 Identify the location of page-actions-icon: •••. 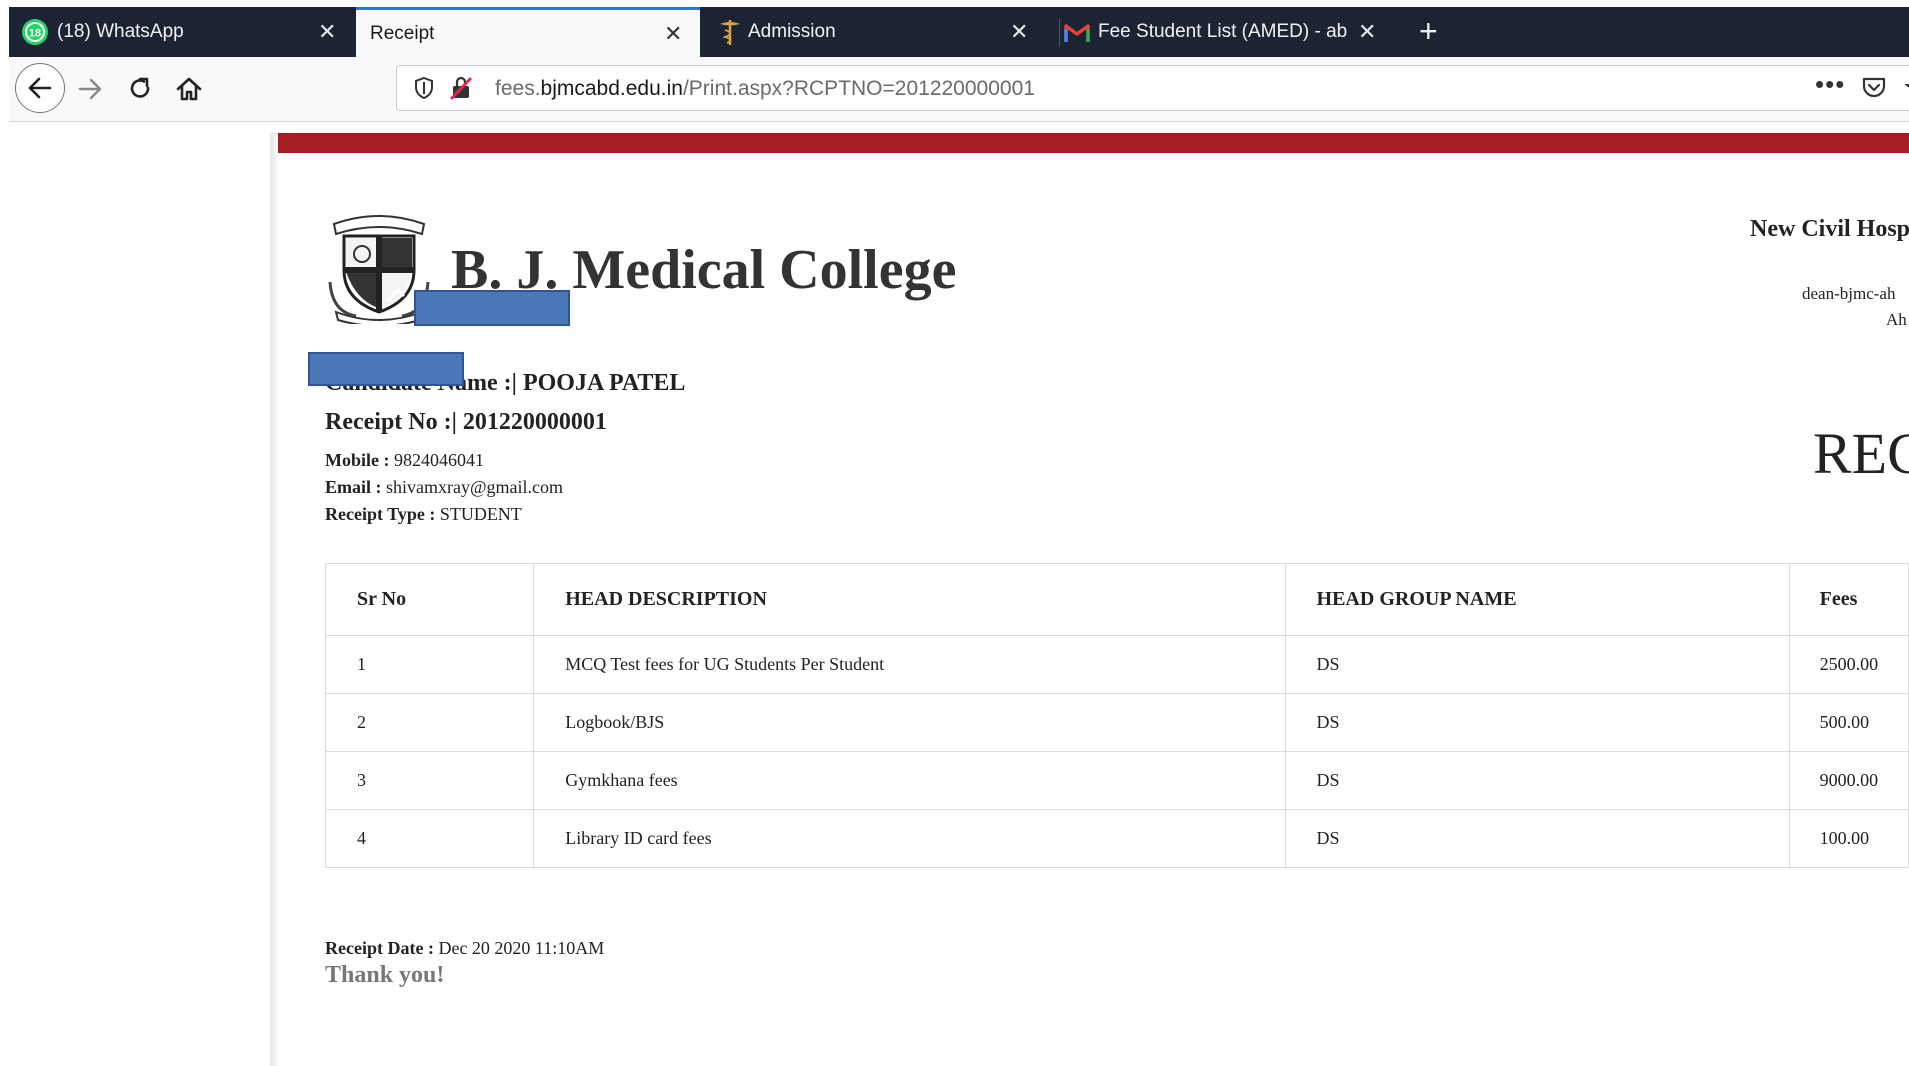
(1830, 84).